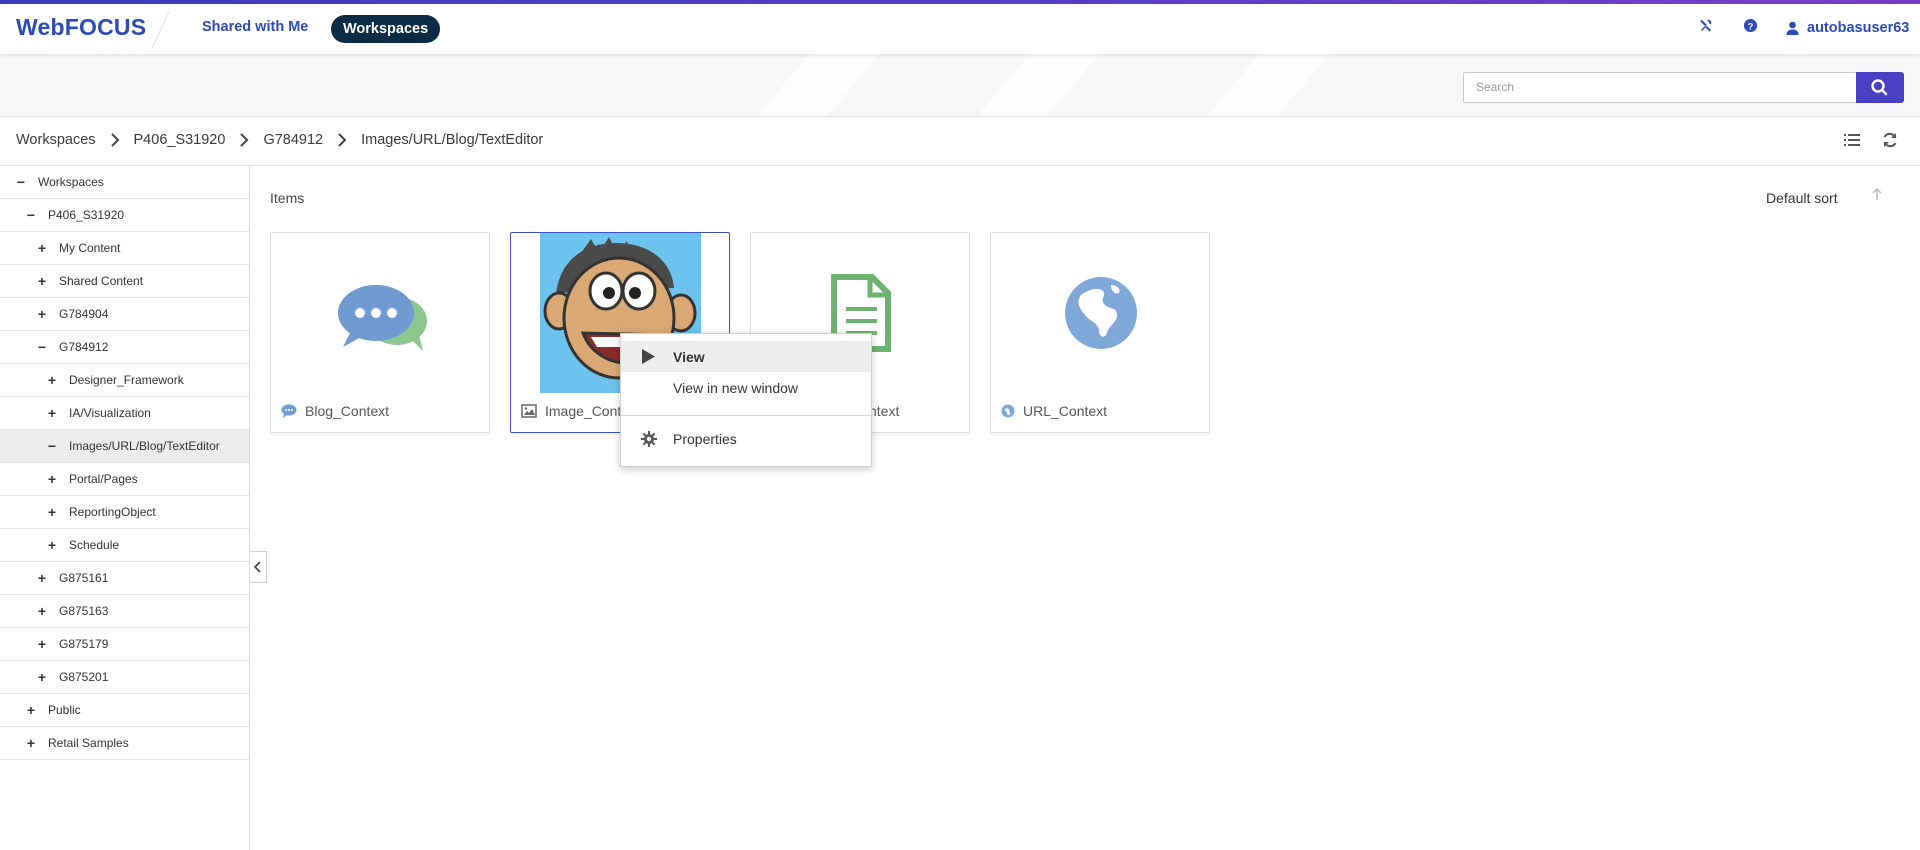 The height and width of the screenshot is (850, 1920). Describe the element at coordinates (56, 140) in the screenshot. I see `breadcrumb-item: Workspaces` at that location.